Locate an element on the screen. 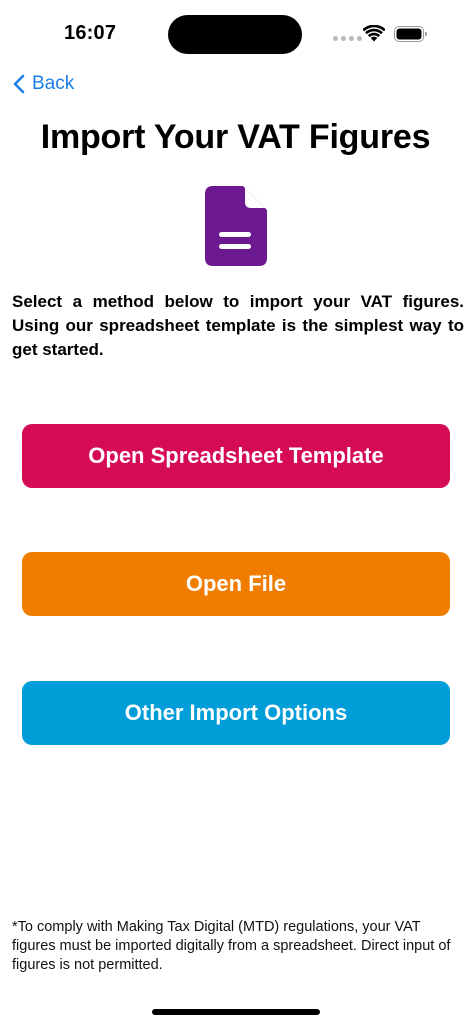 The height and width of the screenshot is (1024, 471). wifi-icon is located at coordinates (374, 33).